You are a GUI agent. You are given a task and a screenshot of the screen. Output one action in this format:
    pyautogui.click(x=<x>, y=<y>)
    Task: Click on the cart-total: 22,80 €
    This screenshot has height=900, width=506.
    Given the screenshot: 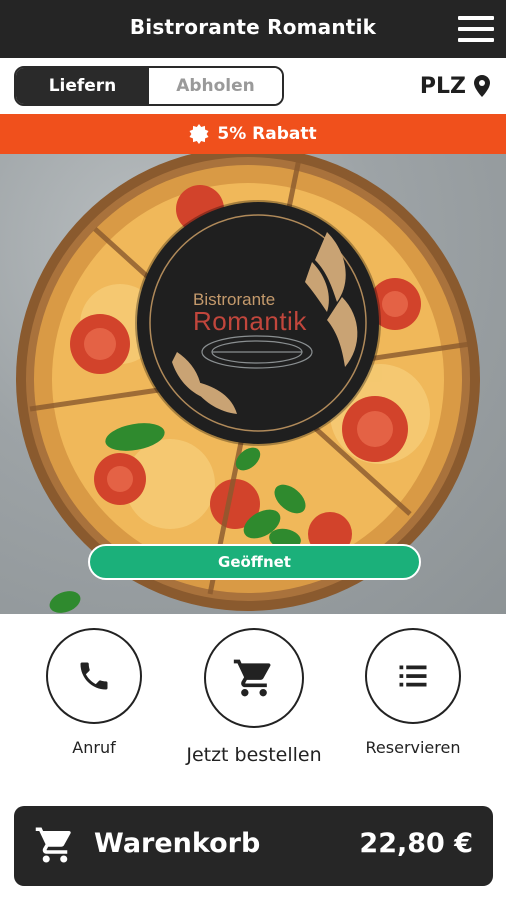 What is the action you would take?
    pyautogui.click(x=416, y=843)
    